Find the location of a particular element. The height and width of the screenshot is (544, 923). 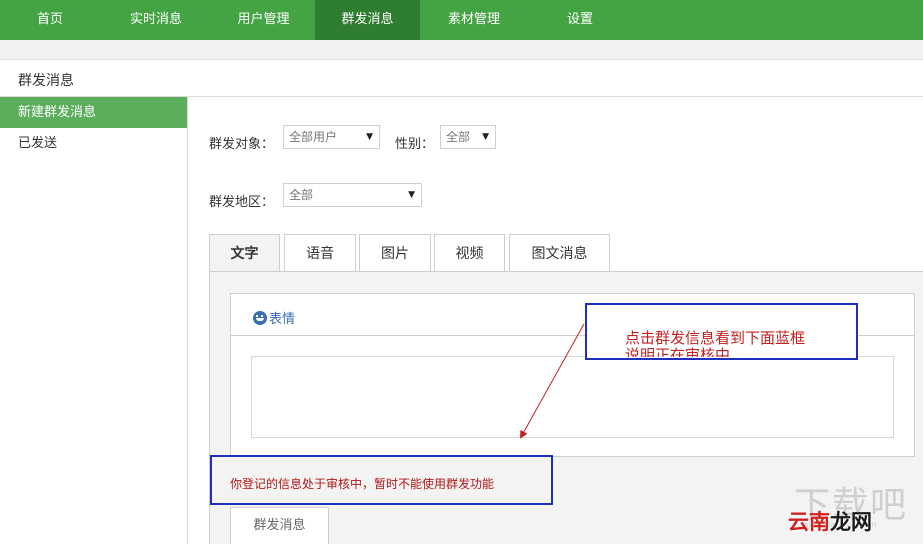

target-select: 全部用户 ▼ is located at coordinates (331, 137).